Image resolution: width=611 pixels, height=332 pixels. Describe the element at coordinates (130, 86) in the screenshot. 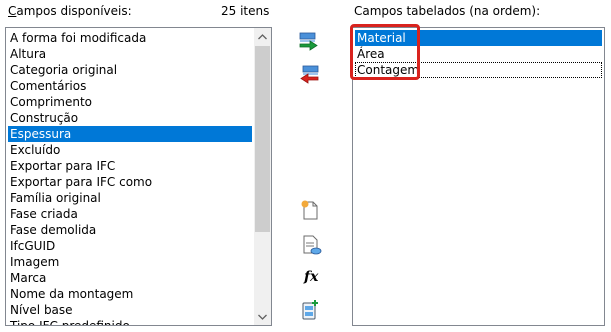

I see `available-field-item: Comentários` at that location.